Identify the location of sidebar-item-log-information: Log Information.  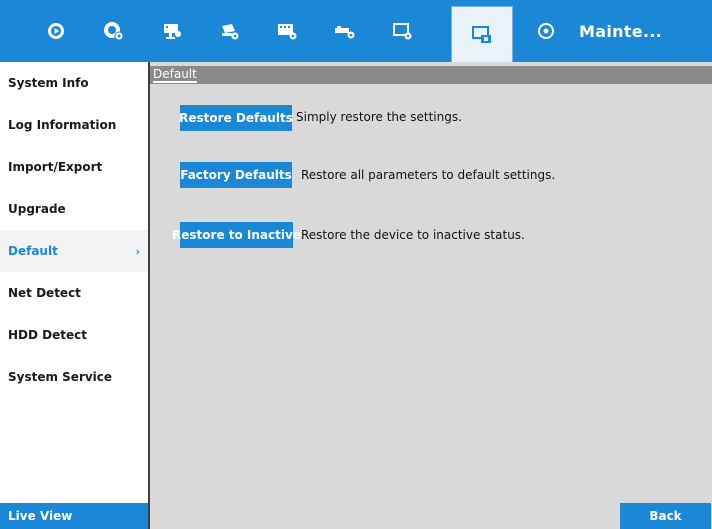
(74, 125).